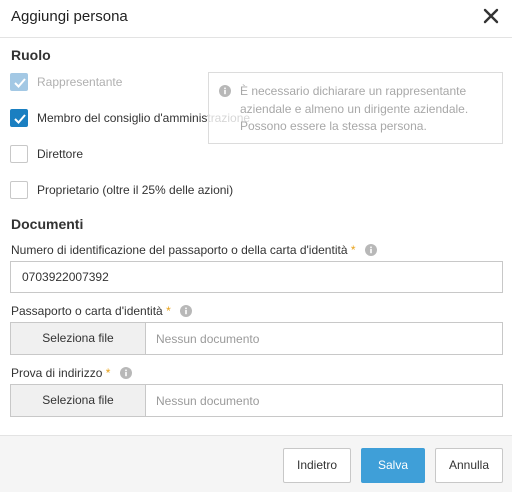  I want to click on passport-label: Passaporto o carta d'identità *, so click(102, 311).